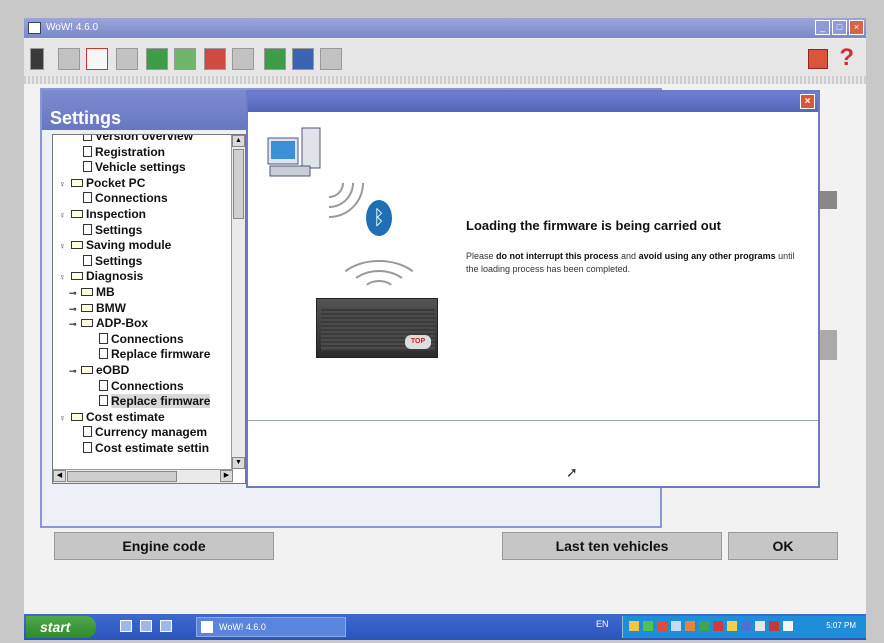 This screenshot has width=884, height=643. What do you see at coordinates (113, 369) in the screenshot?
I see `tree-item-label: eOBD` at bounding box center [113, 369].